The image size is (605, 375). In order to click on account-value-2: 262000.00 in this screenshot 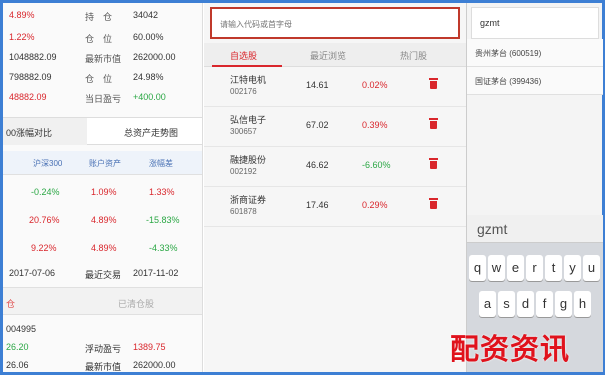, I will do `click(154, 57)`.